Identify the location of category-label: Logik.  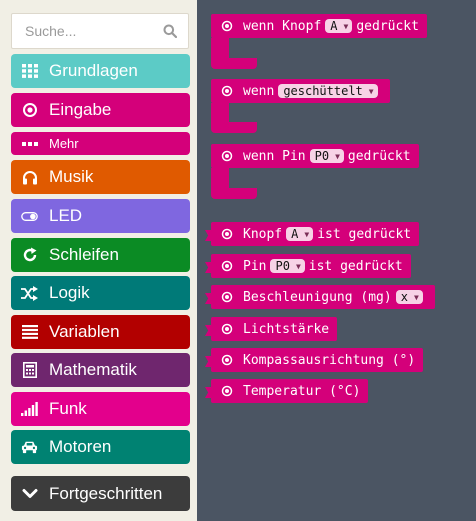
(69, 292).